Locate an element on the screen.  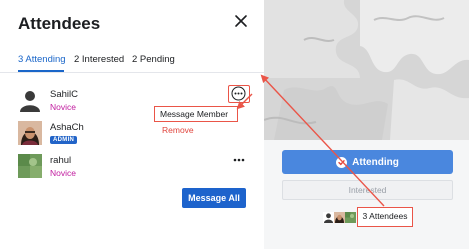
interested-button: Interested is located at coordinates (367, 190).